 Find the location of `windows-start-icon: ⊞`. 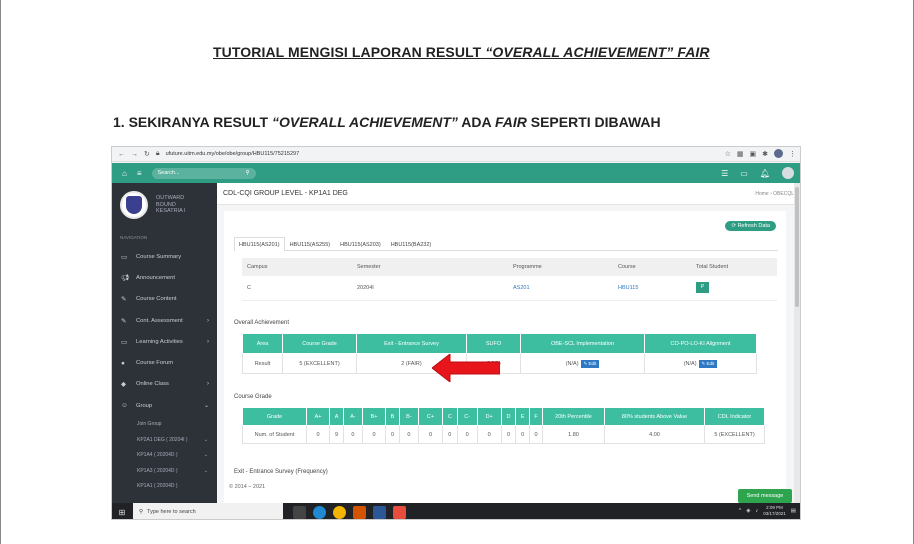

windows-start-icon: ⊞ is located at coordinates (122, 512).